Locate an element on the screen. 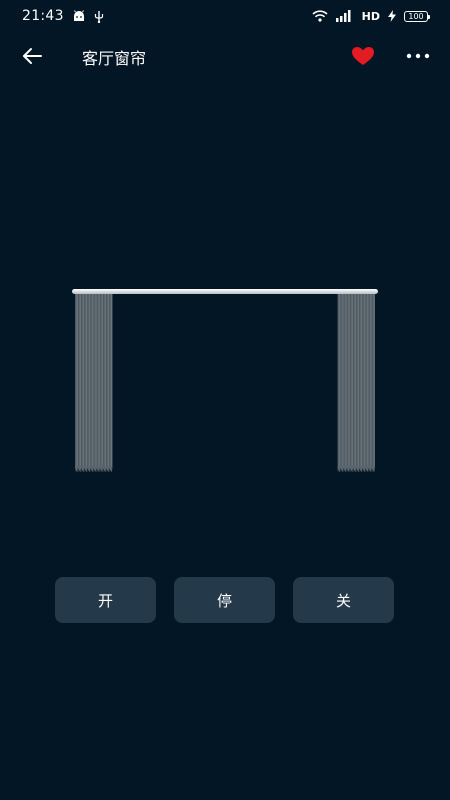  more-dots-icon is located at coordinates (418, 56).